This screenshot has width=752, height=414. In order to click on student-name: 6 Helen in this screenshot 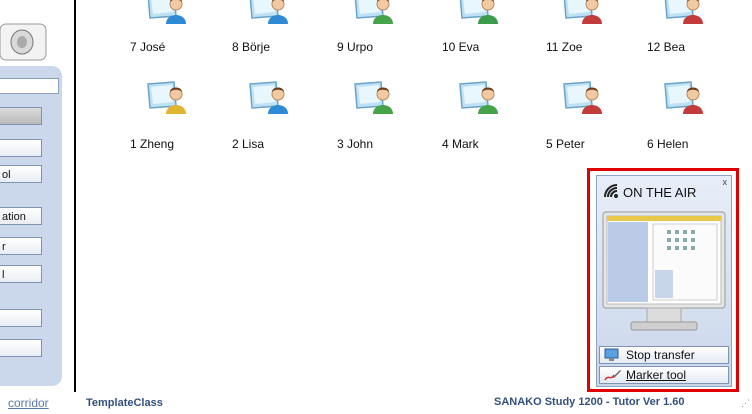, I will do `click(668, 144)`.